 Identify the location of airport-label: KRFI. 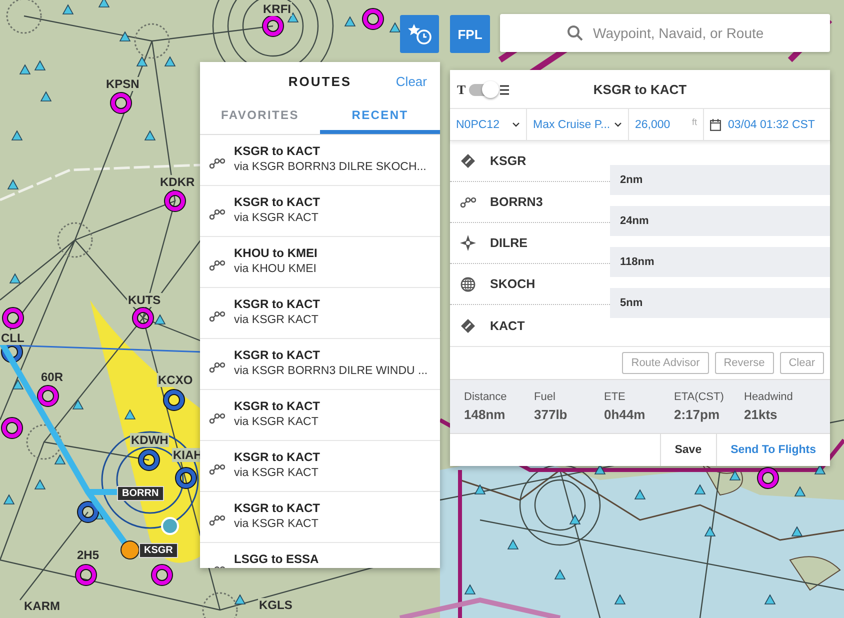
(277, 9).